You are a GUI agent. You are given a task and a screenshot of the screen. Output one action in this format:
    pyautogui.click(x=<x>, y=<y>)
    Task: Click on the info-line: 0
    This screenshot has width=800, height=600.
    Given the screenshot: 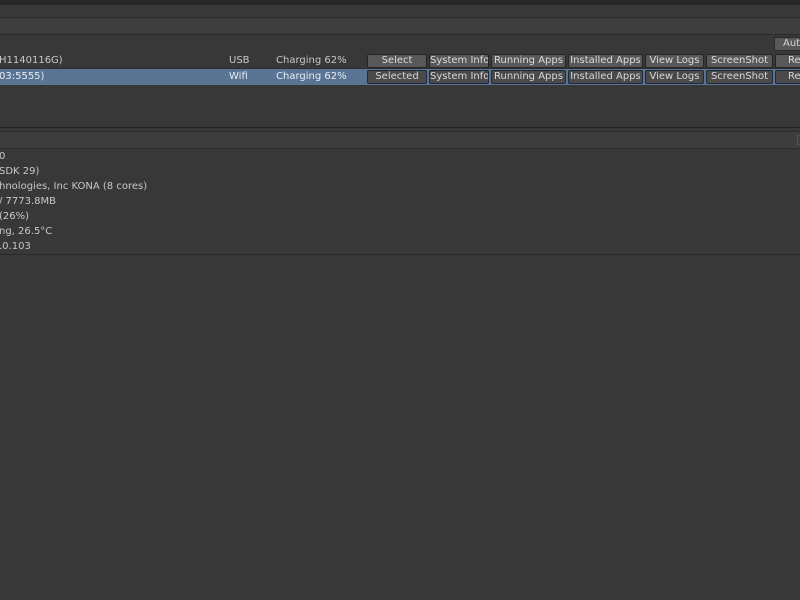 What is the action you would take?
    pyautogui.click(x=3, y=156)
    